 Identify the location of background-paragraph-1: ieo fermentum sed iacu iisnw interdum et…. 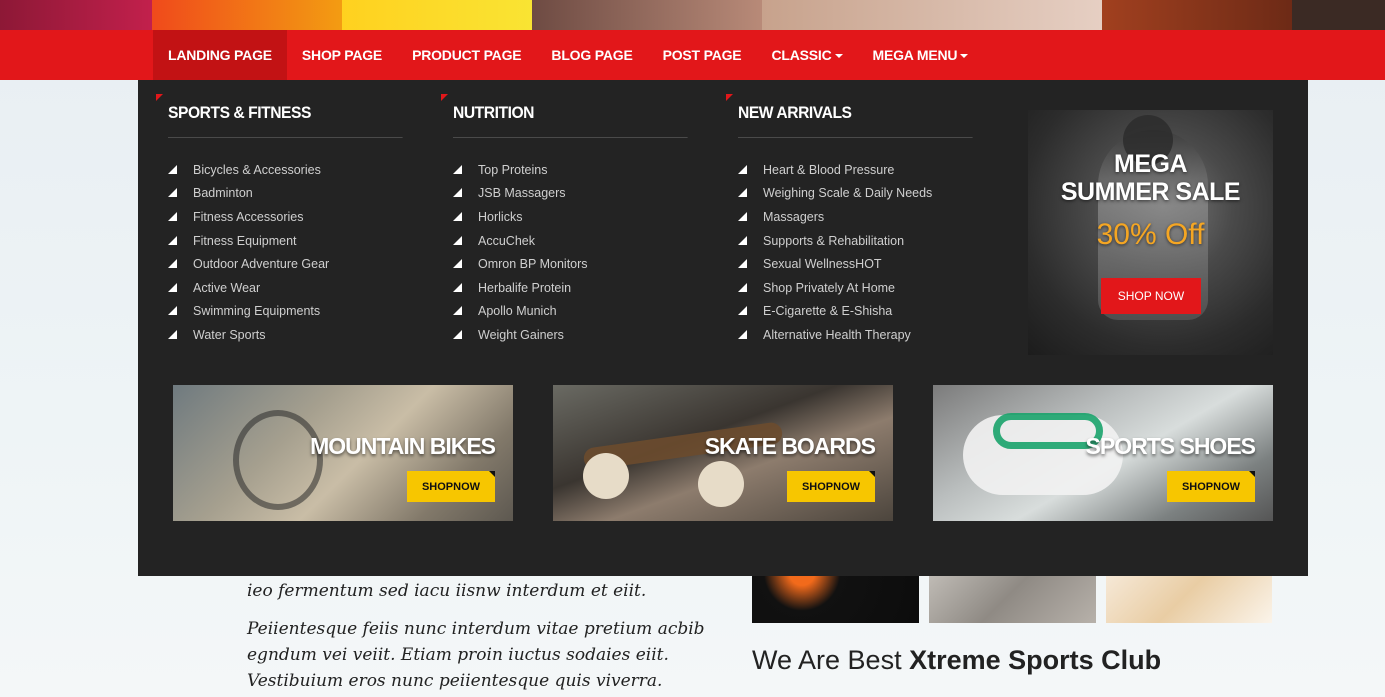
(447, 591).